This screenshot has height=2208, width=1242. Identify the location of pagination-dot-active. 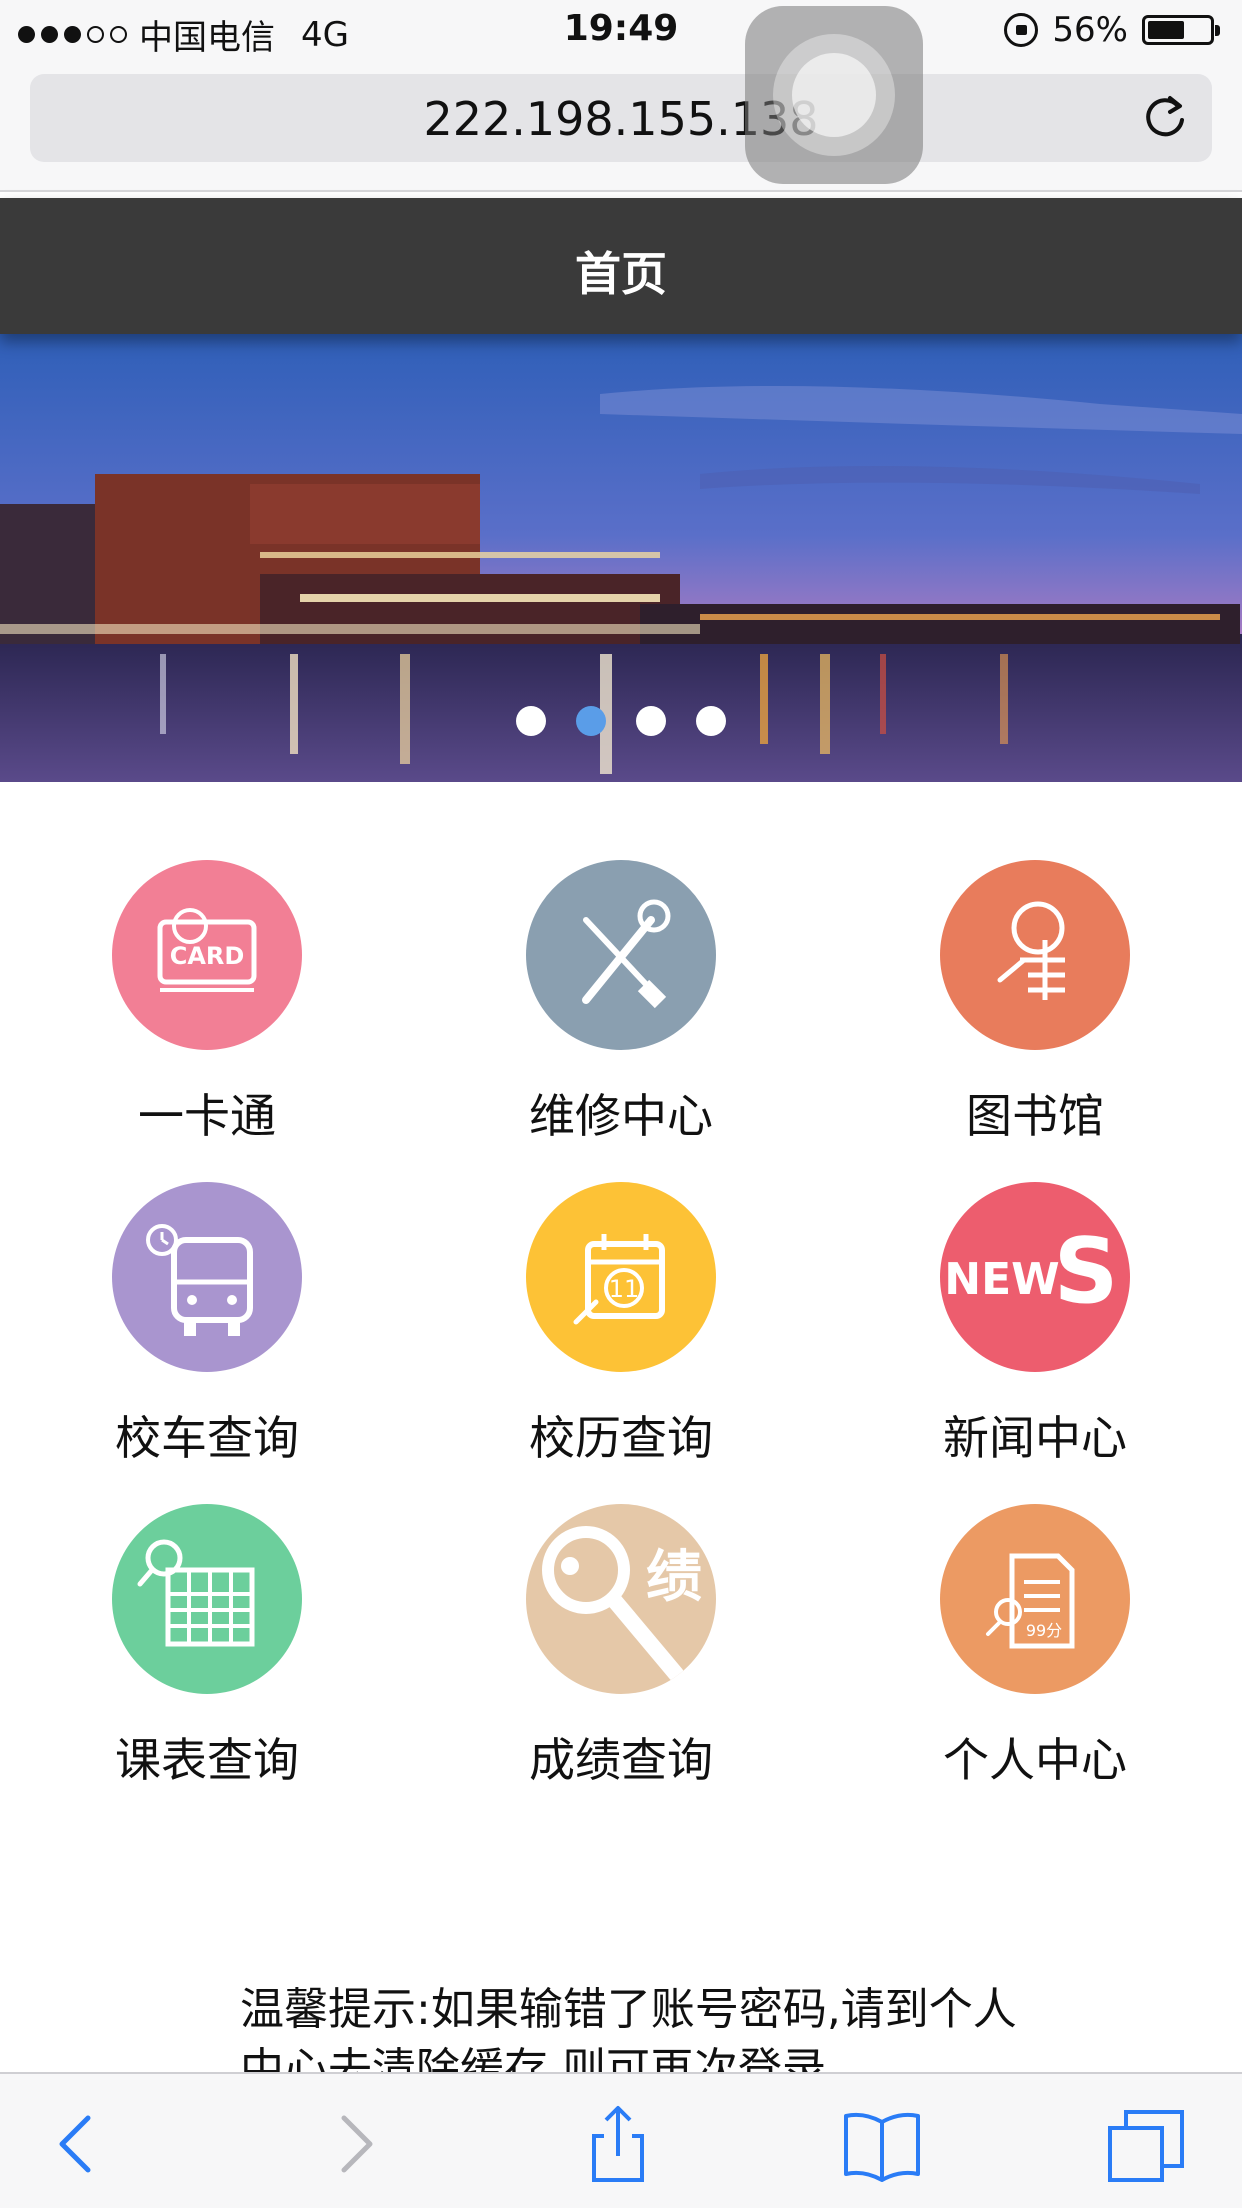
(591, 721).